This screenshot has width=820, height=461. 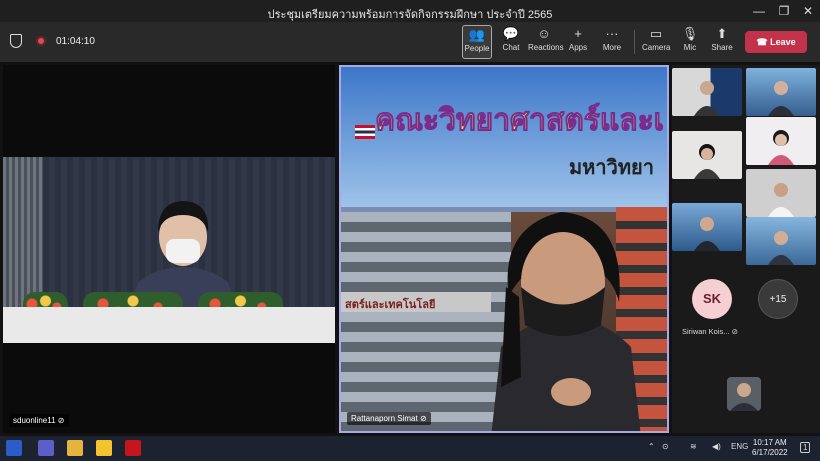 I want to click on language-indicator: ENG, so click(x=739, y=446).